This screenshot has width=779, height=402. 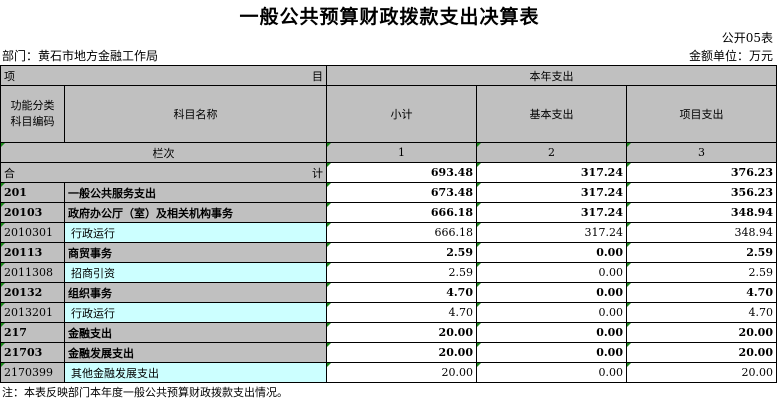 I want to click on header-row-3: 栏次 1 2 3, so click(x=388, y=152).